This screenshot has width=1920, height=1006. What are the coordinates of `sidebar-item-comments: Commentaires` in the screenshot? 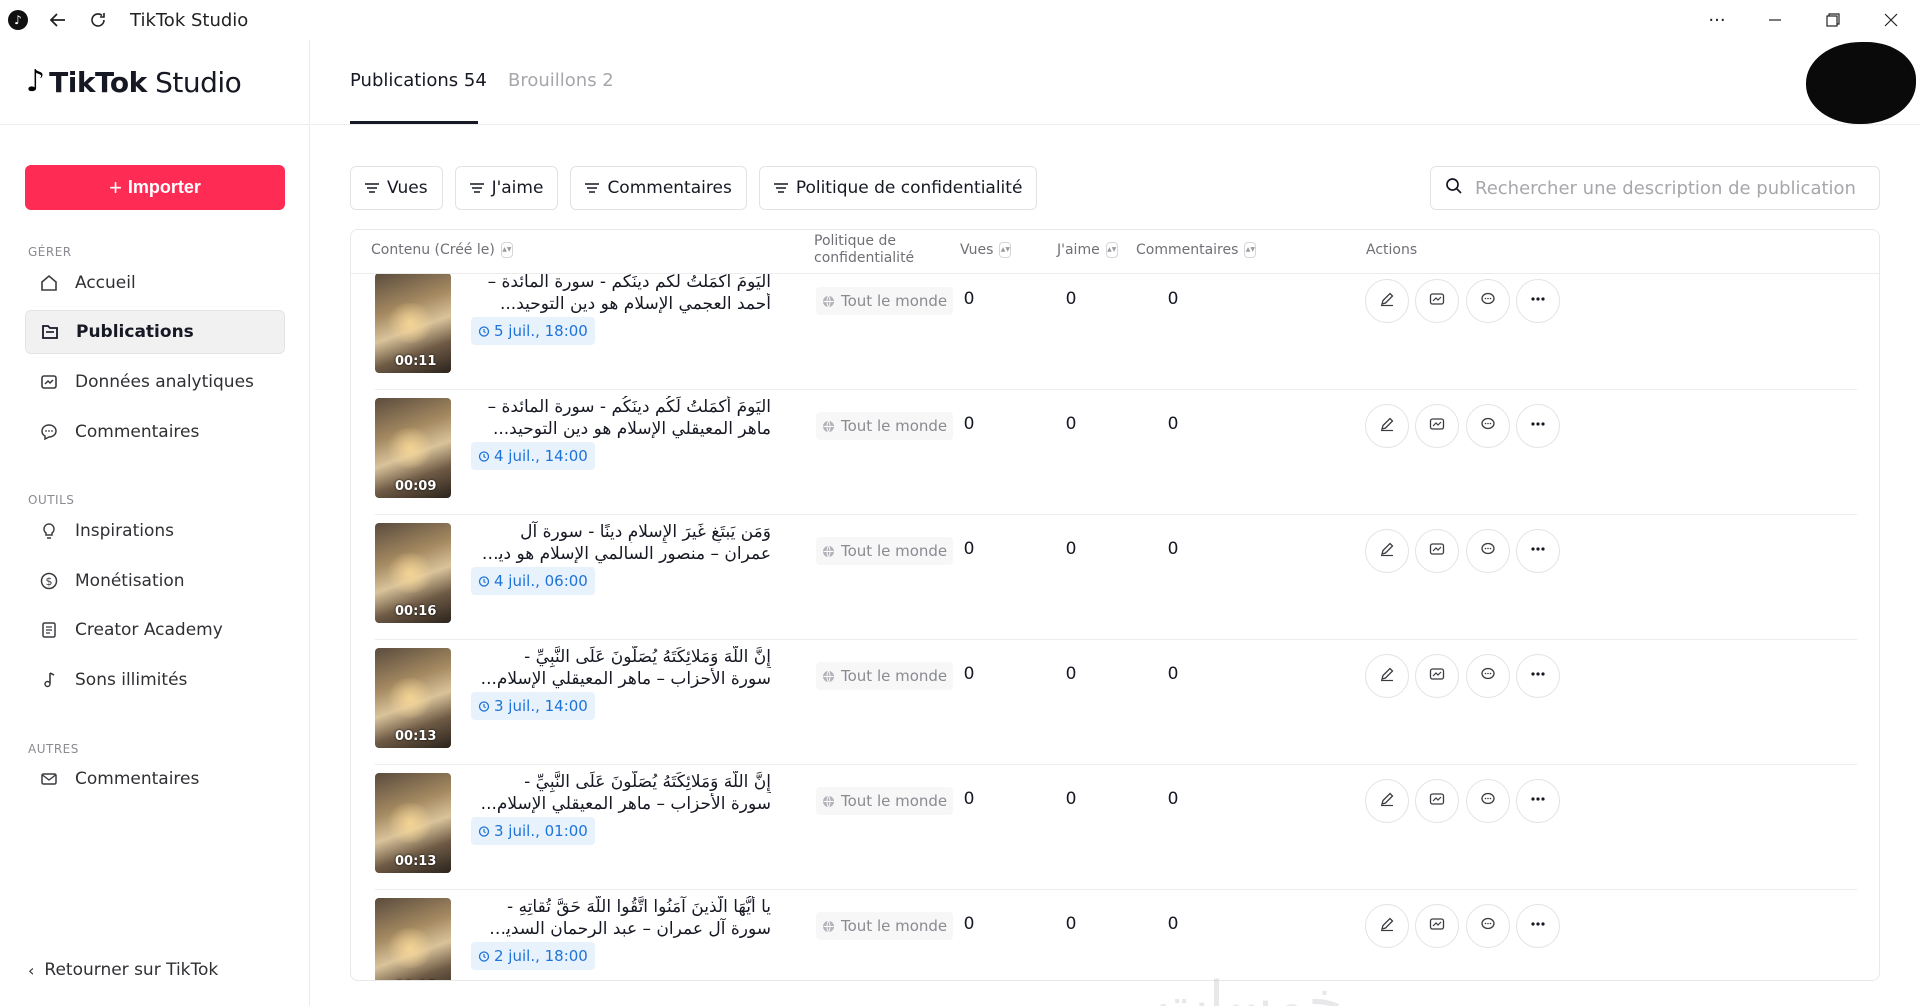 It's located at (155, 432).